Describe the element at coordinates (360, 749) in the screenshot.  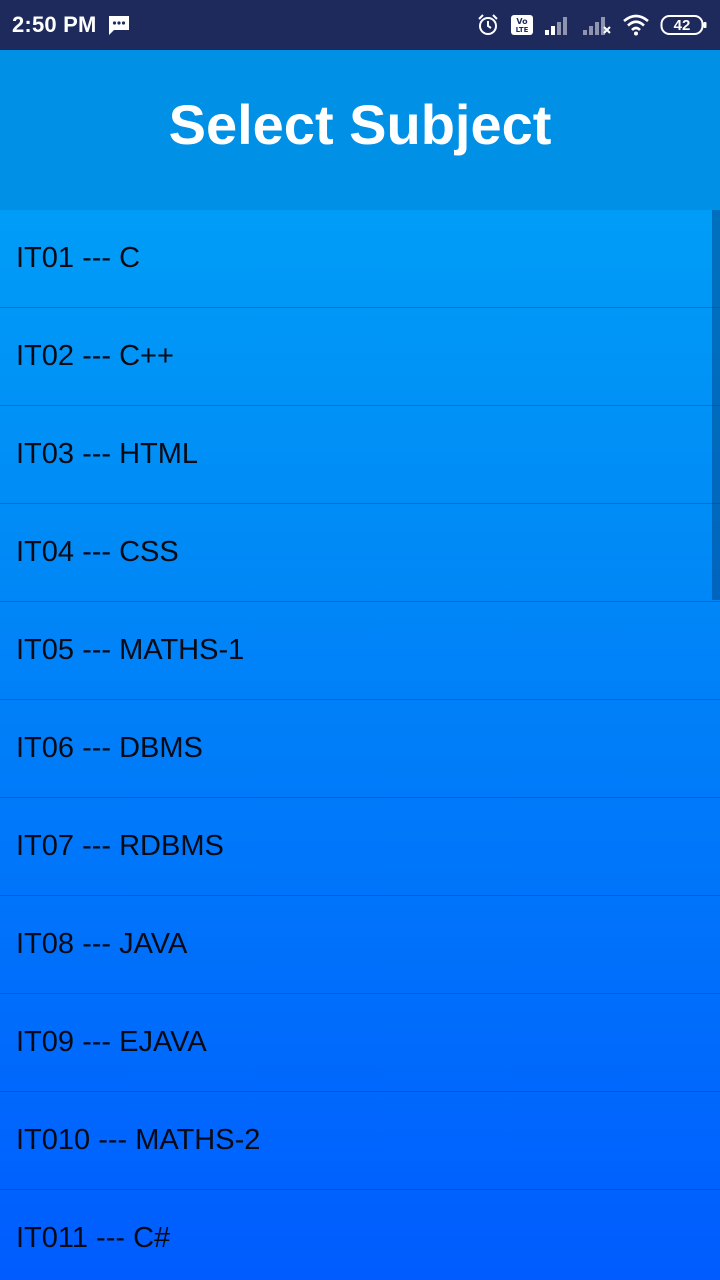
I see `list-item: IT06 --- DBMS` at that location.